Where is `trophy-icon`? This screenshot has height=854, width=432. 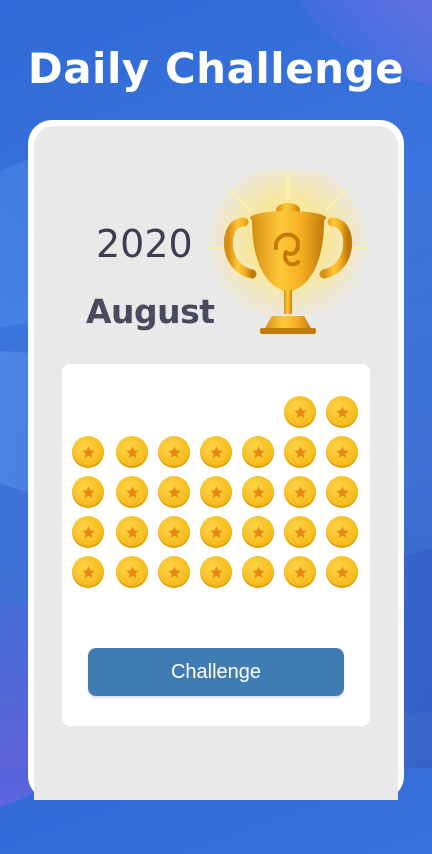 trophy-icon is located at coordinates (287, 252).